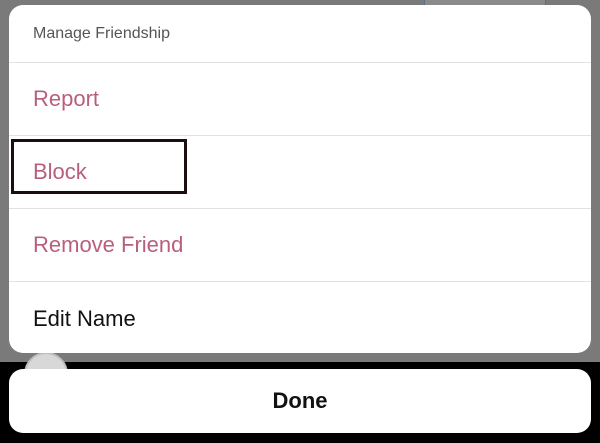 This screenshot has height=443, width=600. I want to click on edit-name-option-label: Edit Name, so click(84, 318).